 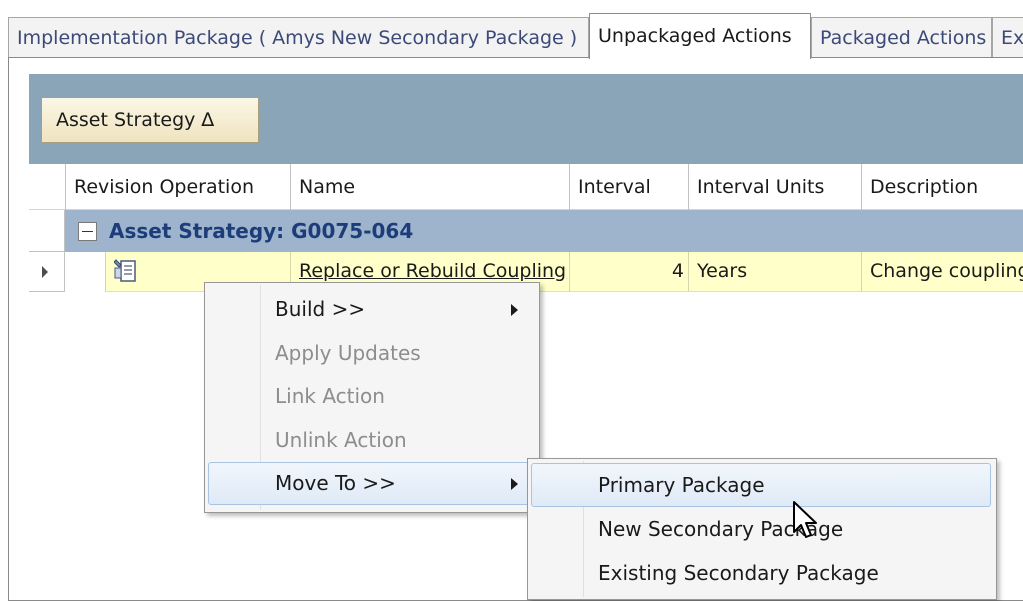 What do you see at coordinates (429, 187) in the screenshot?
I see `column-header-name: Name` at bounding box center [429, 187].